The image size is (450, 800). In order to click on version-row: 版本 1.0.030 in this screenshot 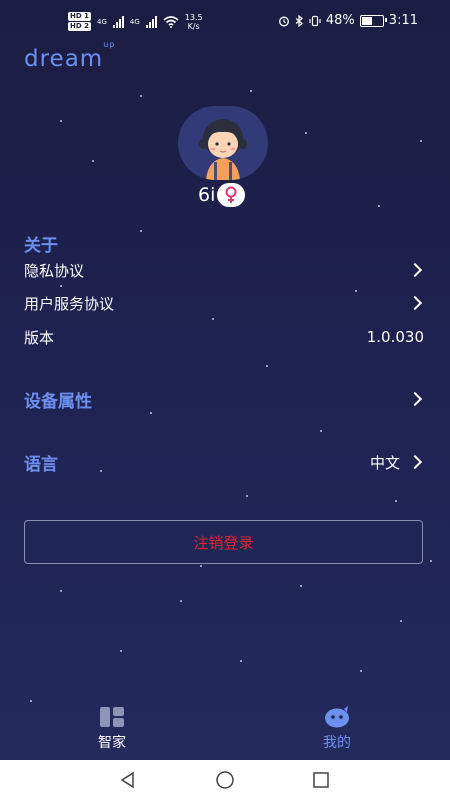, I will do `click(224, 337)`.